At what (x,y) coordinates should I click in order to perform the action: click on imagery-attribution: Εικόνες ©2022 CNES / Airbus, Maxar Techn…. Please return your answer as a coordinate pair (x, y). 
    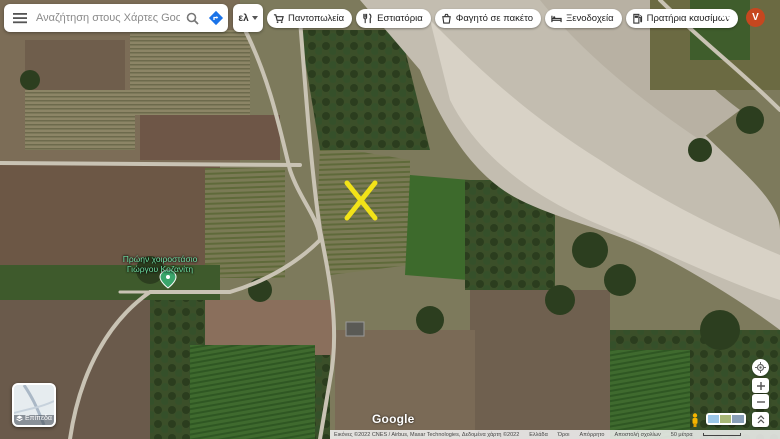
    Looking at the image, I should click on (427, 434).